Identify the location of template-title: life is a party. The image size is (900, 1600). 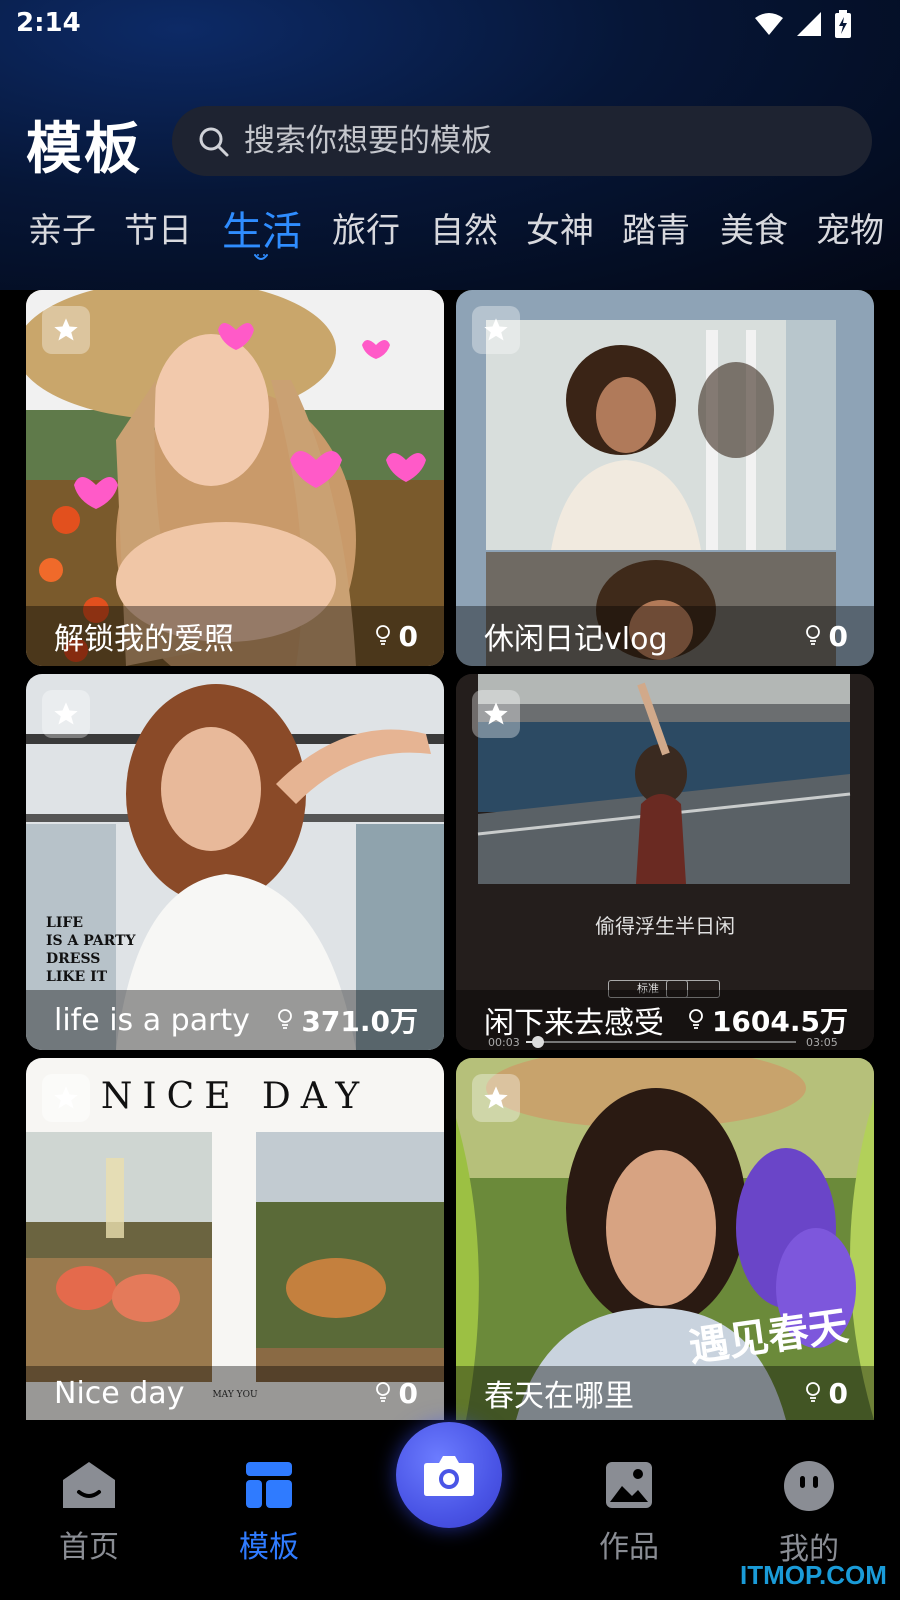
(152, 1020).